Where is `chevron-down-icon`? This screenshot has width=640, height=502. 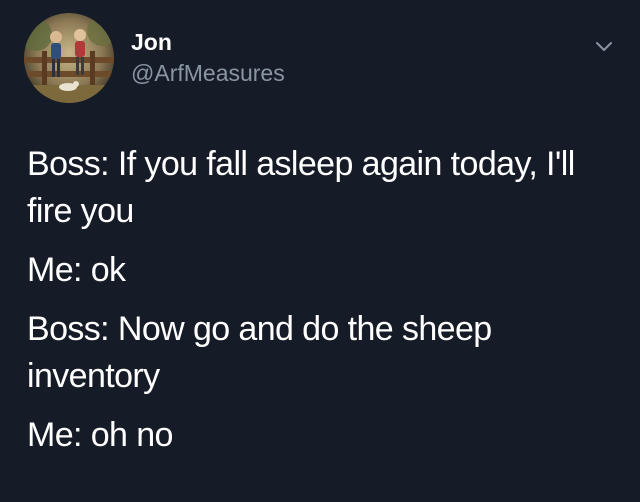 chevron-down-icon is located at coordinates (604, 46).